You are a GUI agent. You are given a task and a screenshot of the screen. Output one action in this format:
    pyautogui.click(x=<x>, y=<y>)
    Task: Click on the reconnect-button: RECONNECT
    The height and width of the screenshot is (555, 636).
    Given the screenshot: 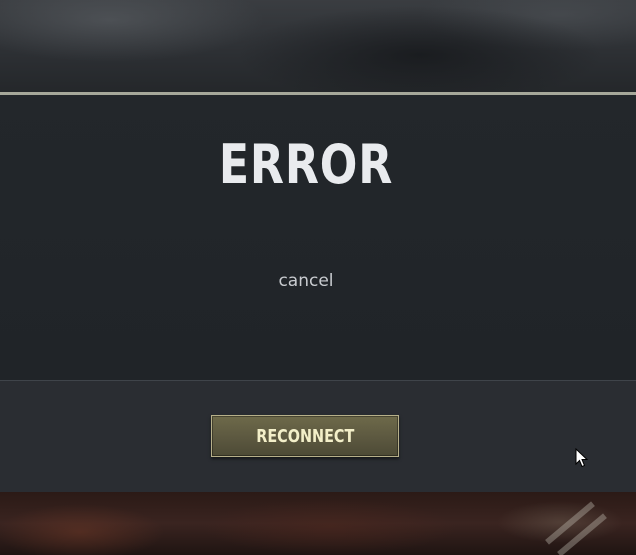 What is the action you would take?
    pyautogui.click(x=305, y=436)
    